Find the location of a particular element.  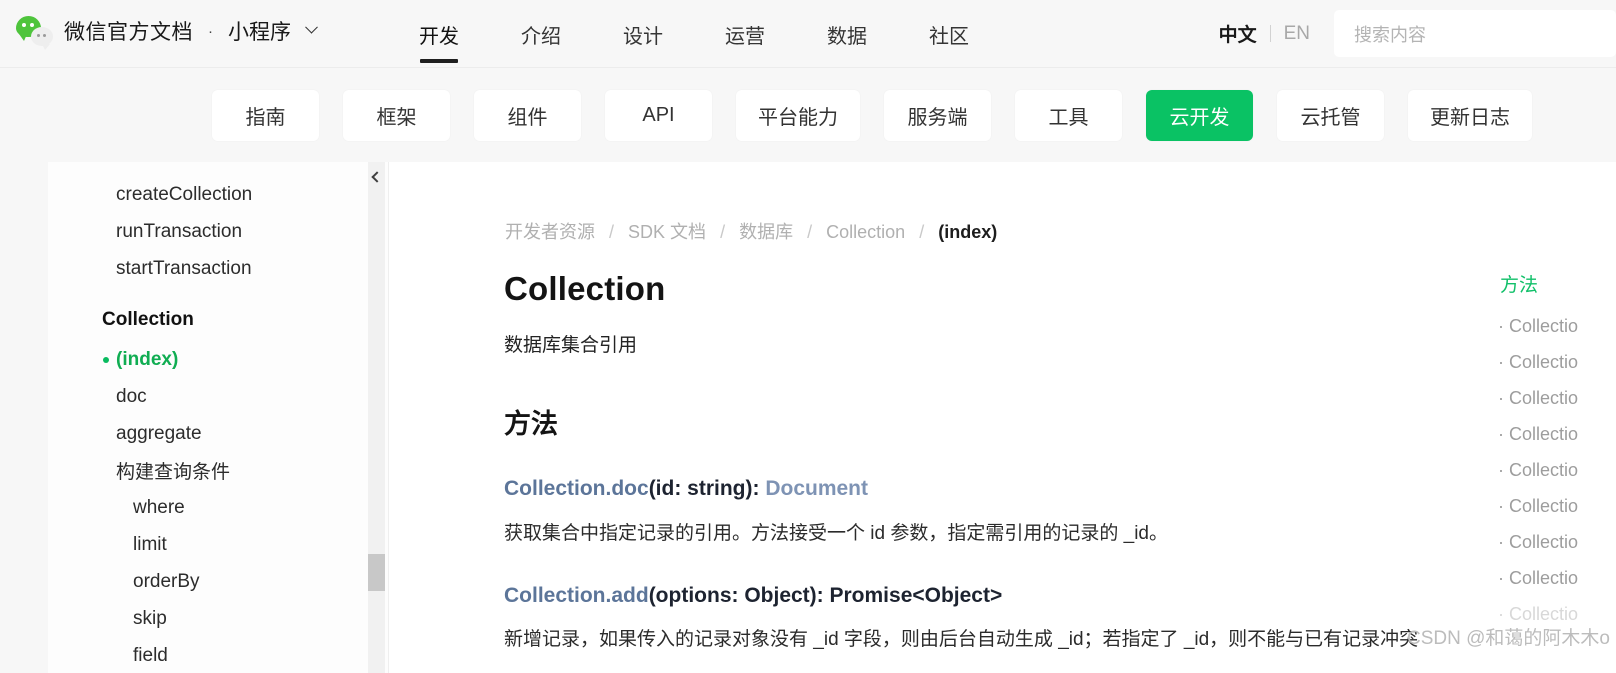

wechat-logo-icon is located at coordinates (34, 33).